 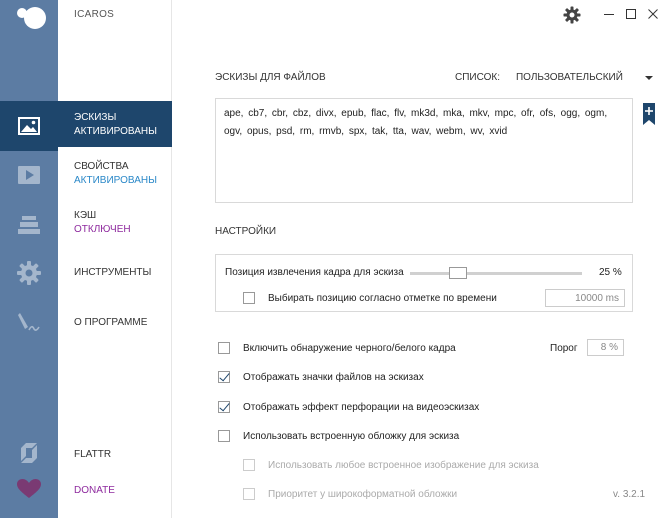 I want to click on video-icon, so click(x=29, y=175).